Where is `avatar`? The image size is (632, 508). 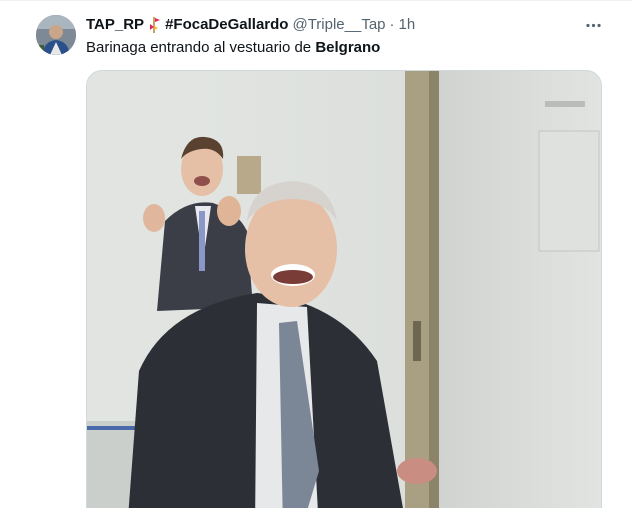
avatar is located at coordinates (56, 35).